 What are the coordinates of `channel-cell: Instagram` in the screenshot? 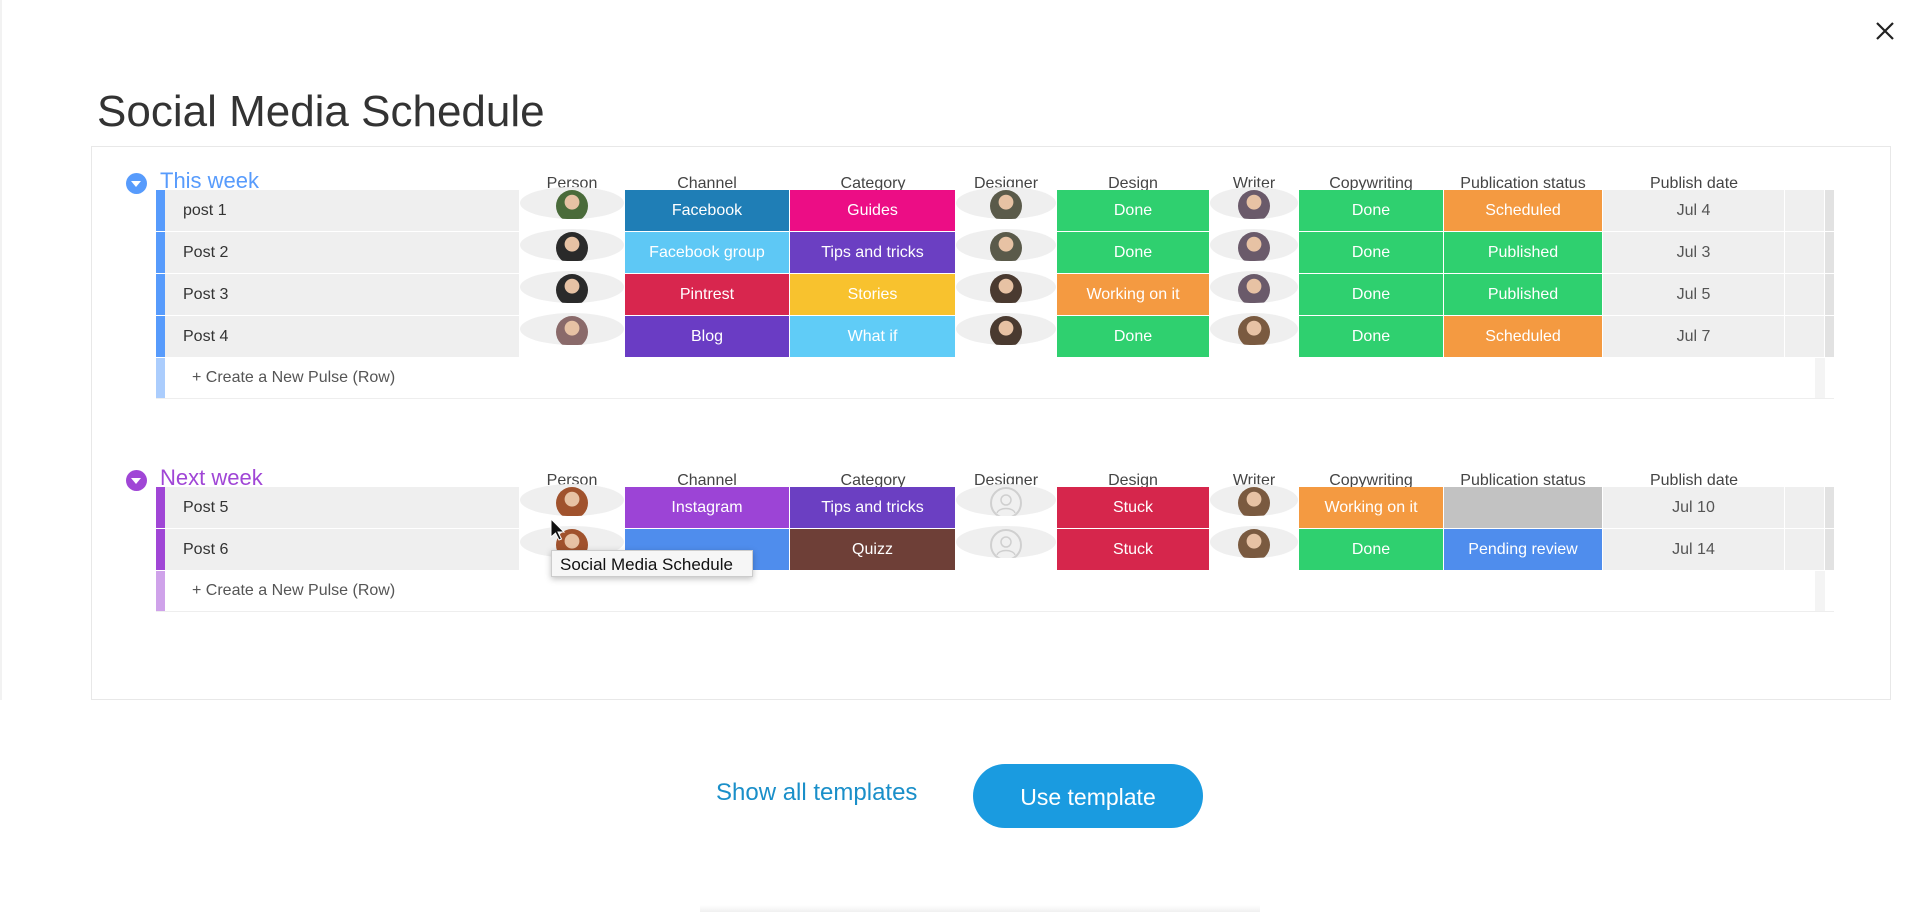 It's located at (707, 507).